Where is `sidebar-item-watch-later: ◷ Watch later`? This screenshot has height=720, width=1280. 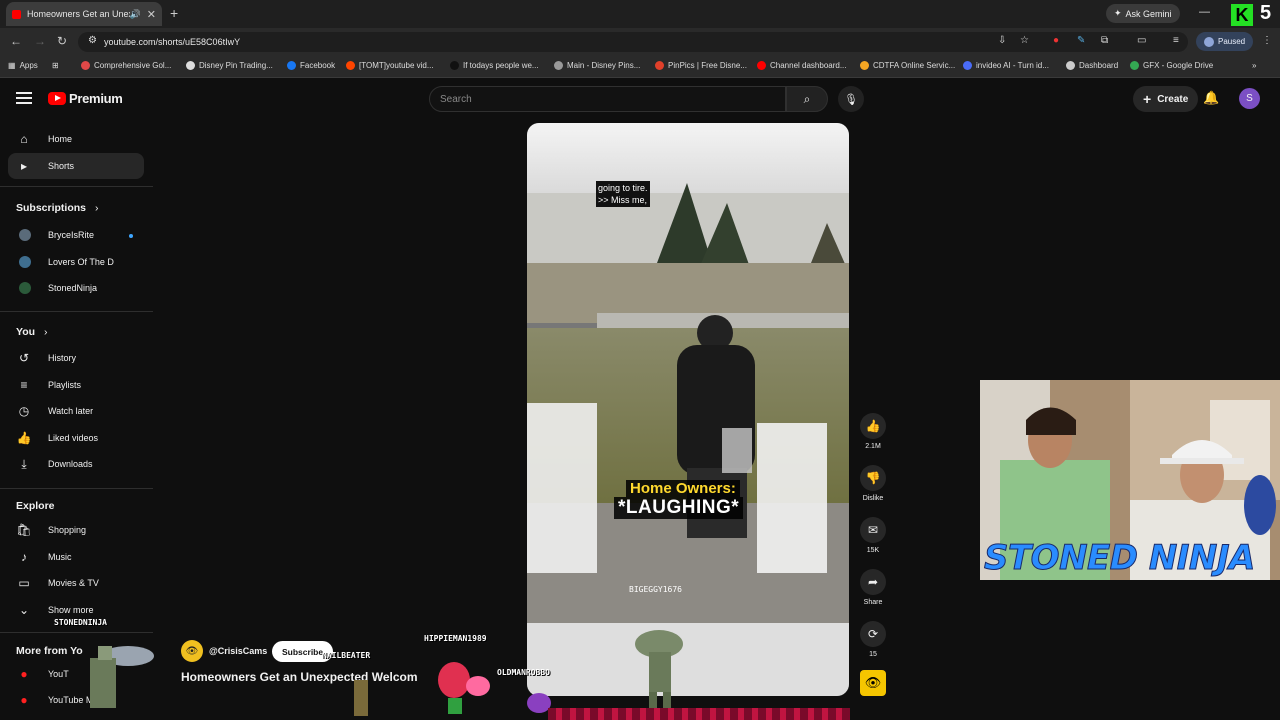
sidebar-item-watch-later: ◷ Watch later is located at coordinates (76, 411).